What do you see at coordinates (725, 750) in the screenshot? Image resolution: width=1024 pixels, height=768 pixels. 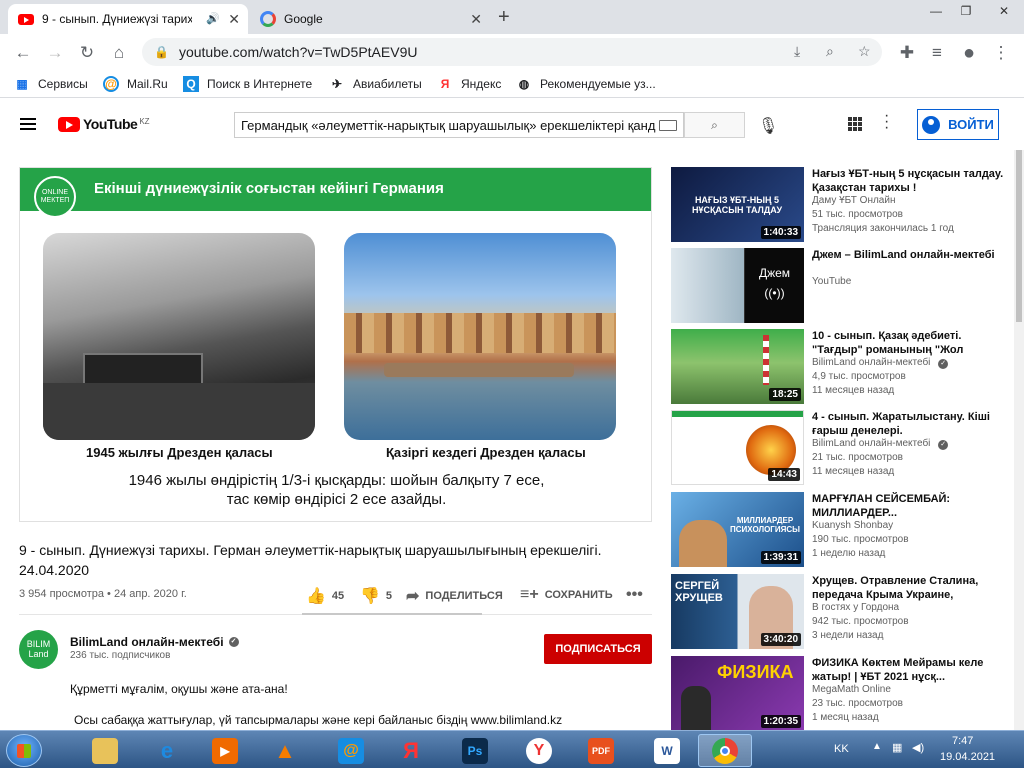 I see `taskbar-chrome` at bounding box center [725, 750].